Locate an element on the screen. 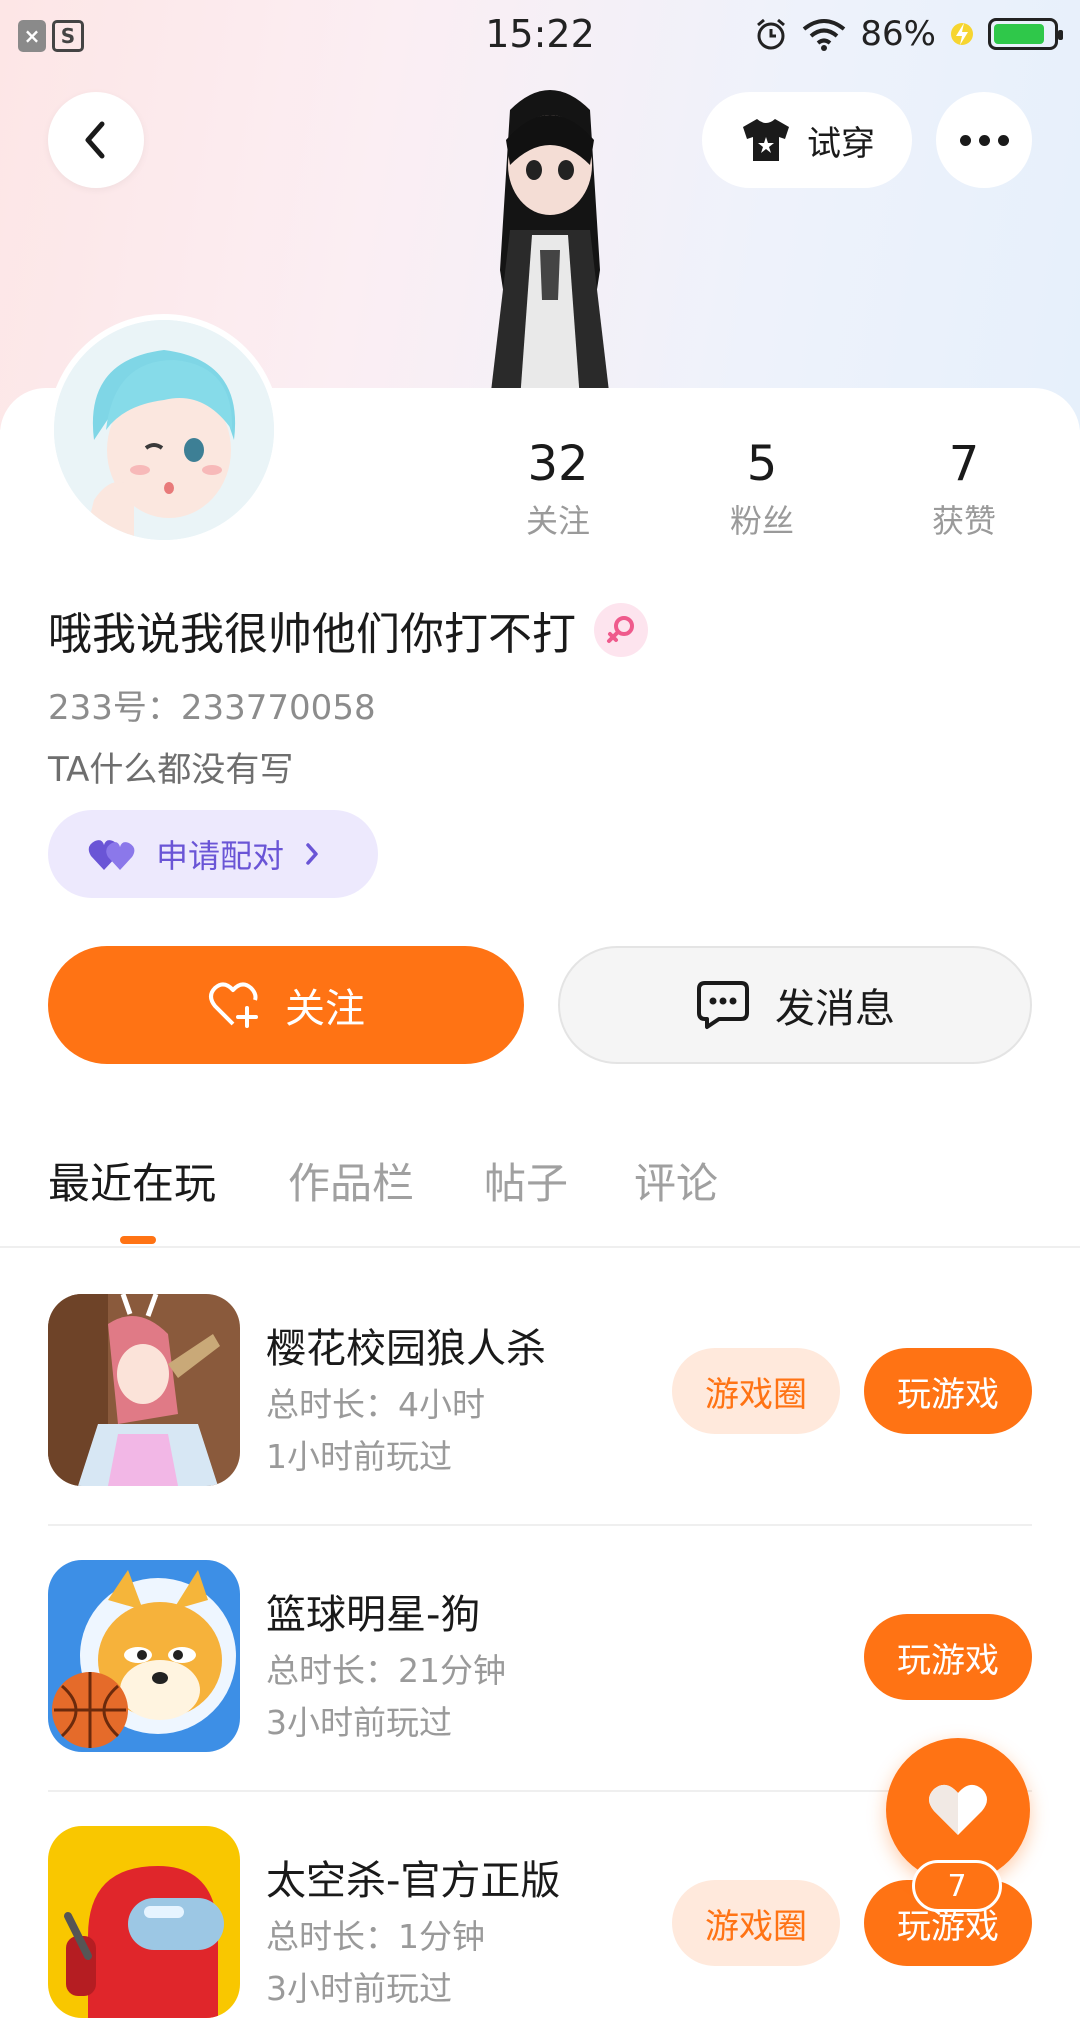 This screenshot has height=2034, width=1080. game-duration: 总时长：4小时 is located at coordinates (375, 1404).